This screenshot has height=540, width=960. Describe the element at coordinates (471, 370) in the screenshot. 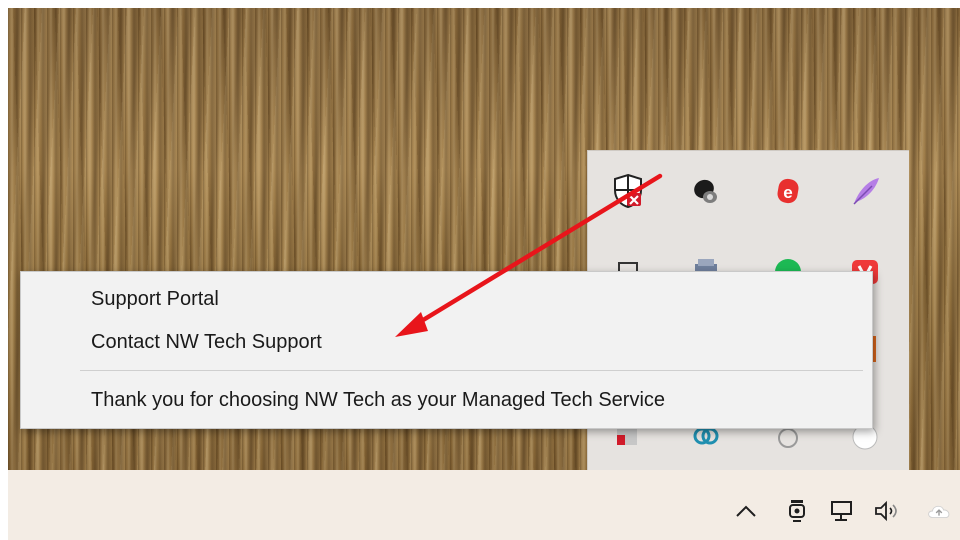

I see `menu-separator` at that location.